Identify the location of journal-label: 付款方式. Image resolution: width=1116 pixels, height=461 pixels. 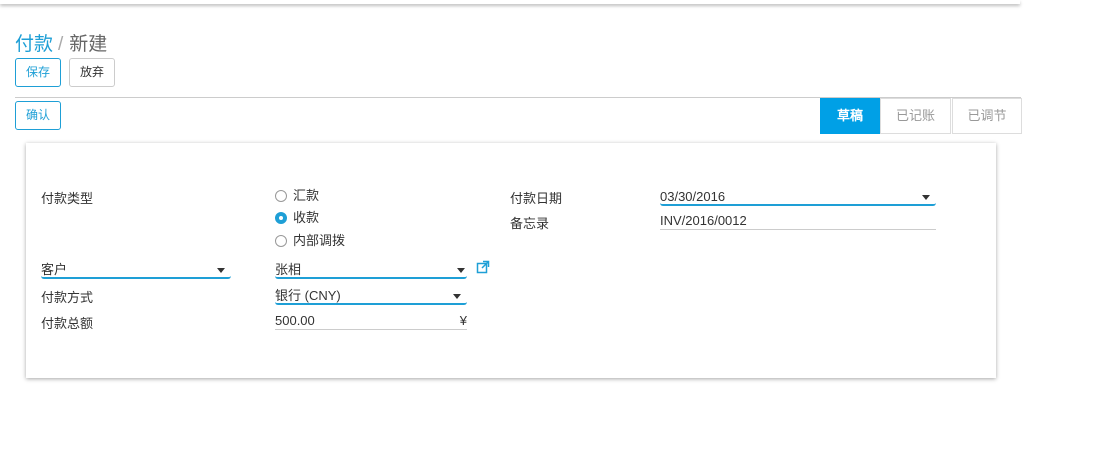
(67, 297).